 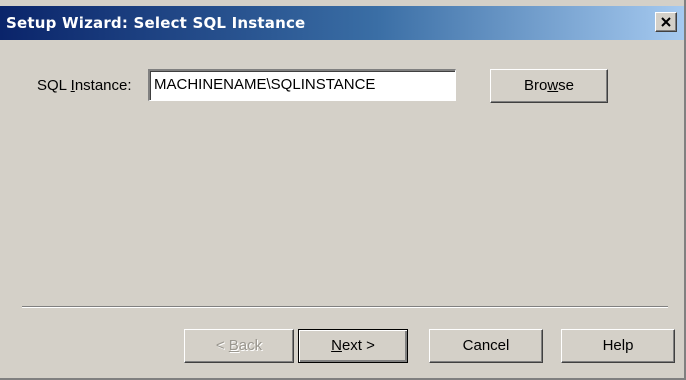 I want to click on help-button: Help, so click(x=618, y=346).